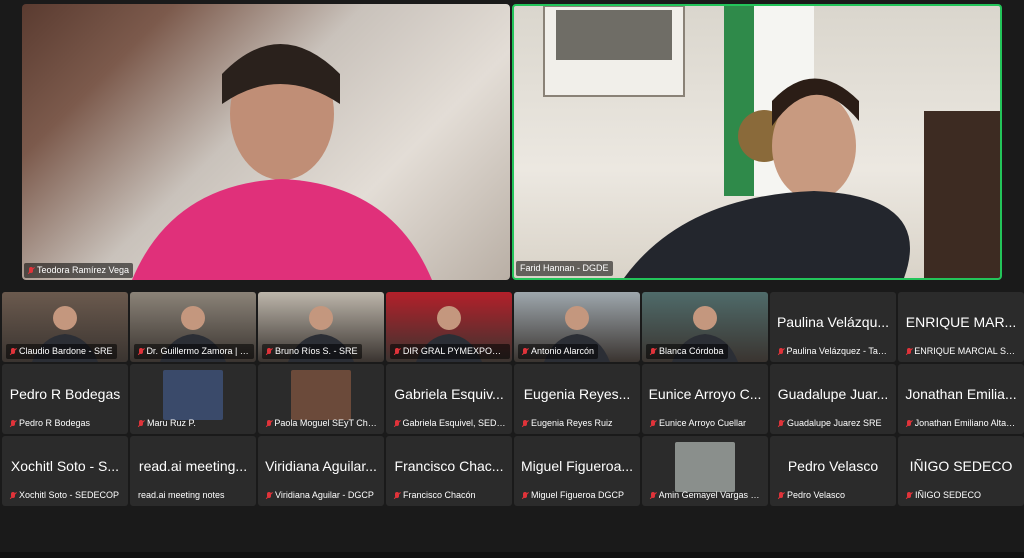 Image resolution: width=1024 pixels, height=558 pixels. I want to click on participant-tile: Eunice Arroyo C... Eunice Arroyo Cuellar, so click(705, 399).